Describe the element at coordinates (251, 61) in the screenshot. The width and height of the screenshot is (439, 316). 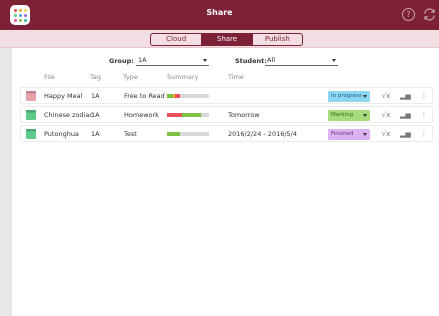
I see `student-filter-label: Student:` at that location.